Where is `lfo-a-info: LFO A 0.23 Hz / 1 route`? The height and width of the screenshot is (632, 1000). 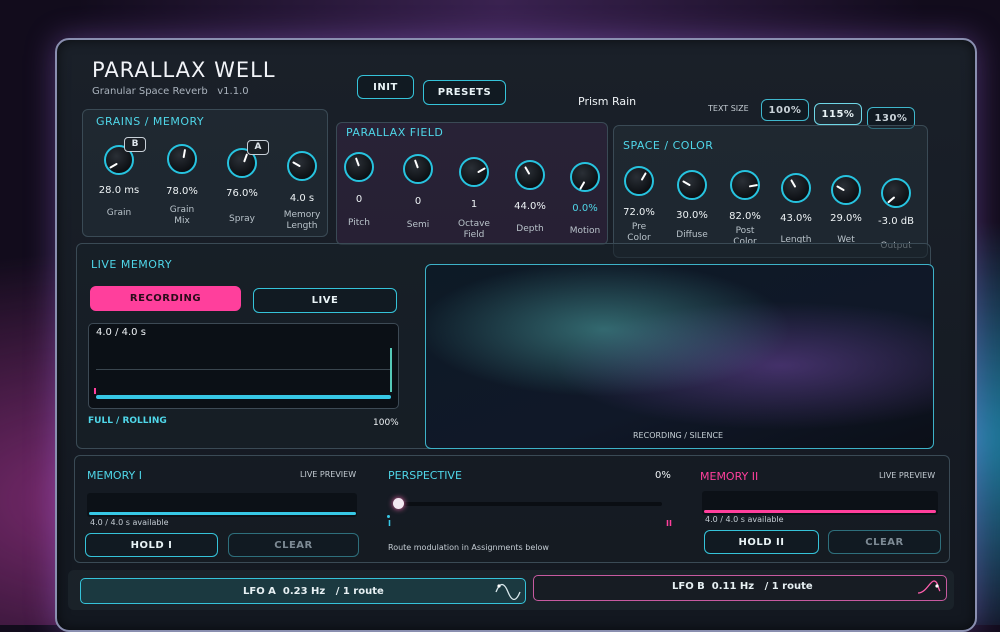 lfo-a-info: LFO A 0.23 Hz / 1 route is located at coordinates (313, 591).